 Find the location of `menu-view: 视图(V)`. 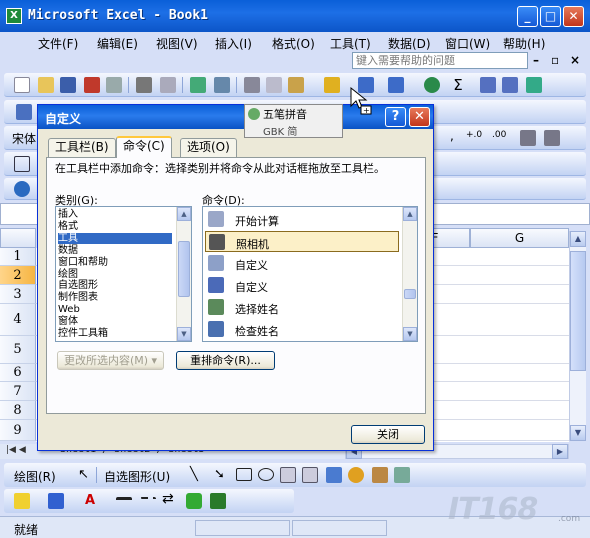

menu-view: 视图(V) is located at coordinates (177, 43).